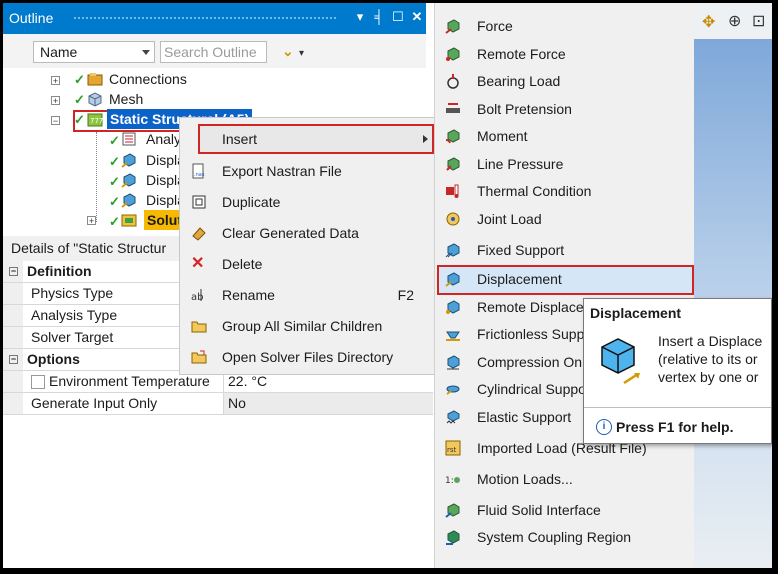 The image size is (778, 574). I want to click on svg-text: rst, so click(452, 450).